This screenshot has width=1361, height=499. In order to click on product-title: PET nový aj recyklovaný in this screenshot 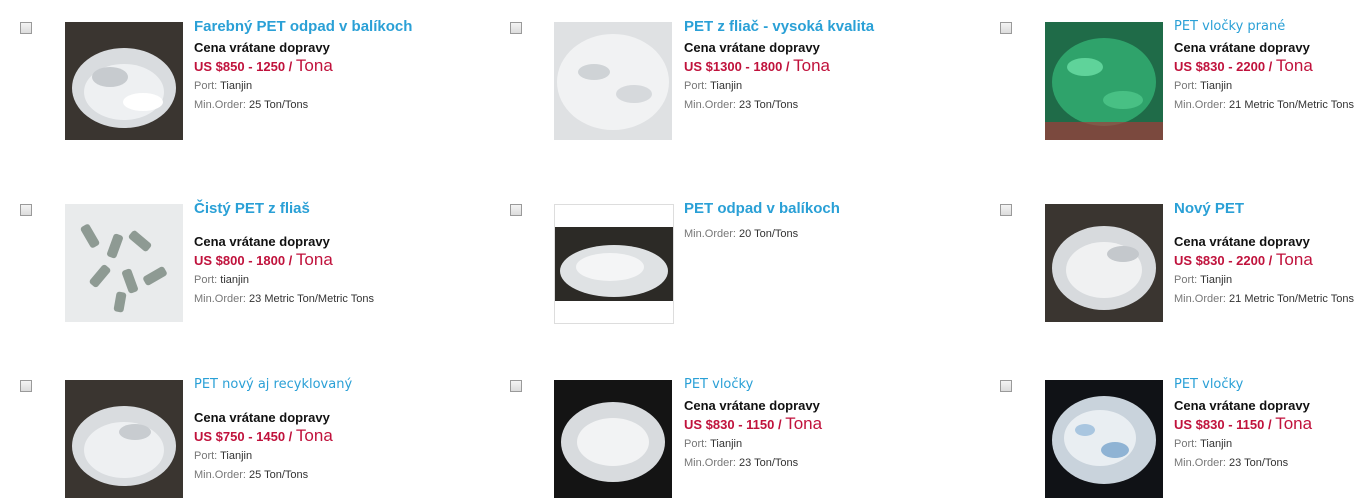, I will do `click(325, 384)`.